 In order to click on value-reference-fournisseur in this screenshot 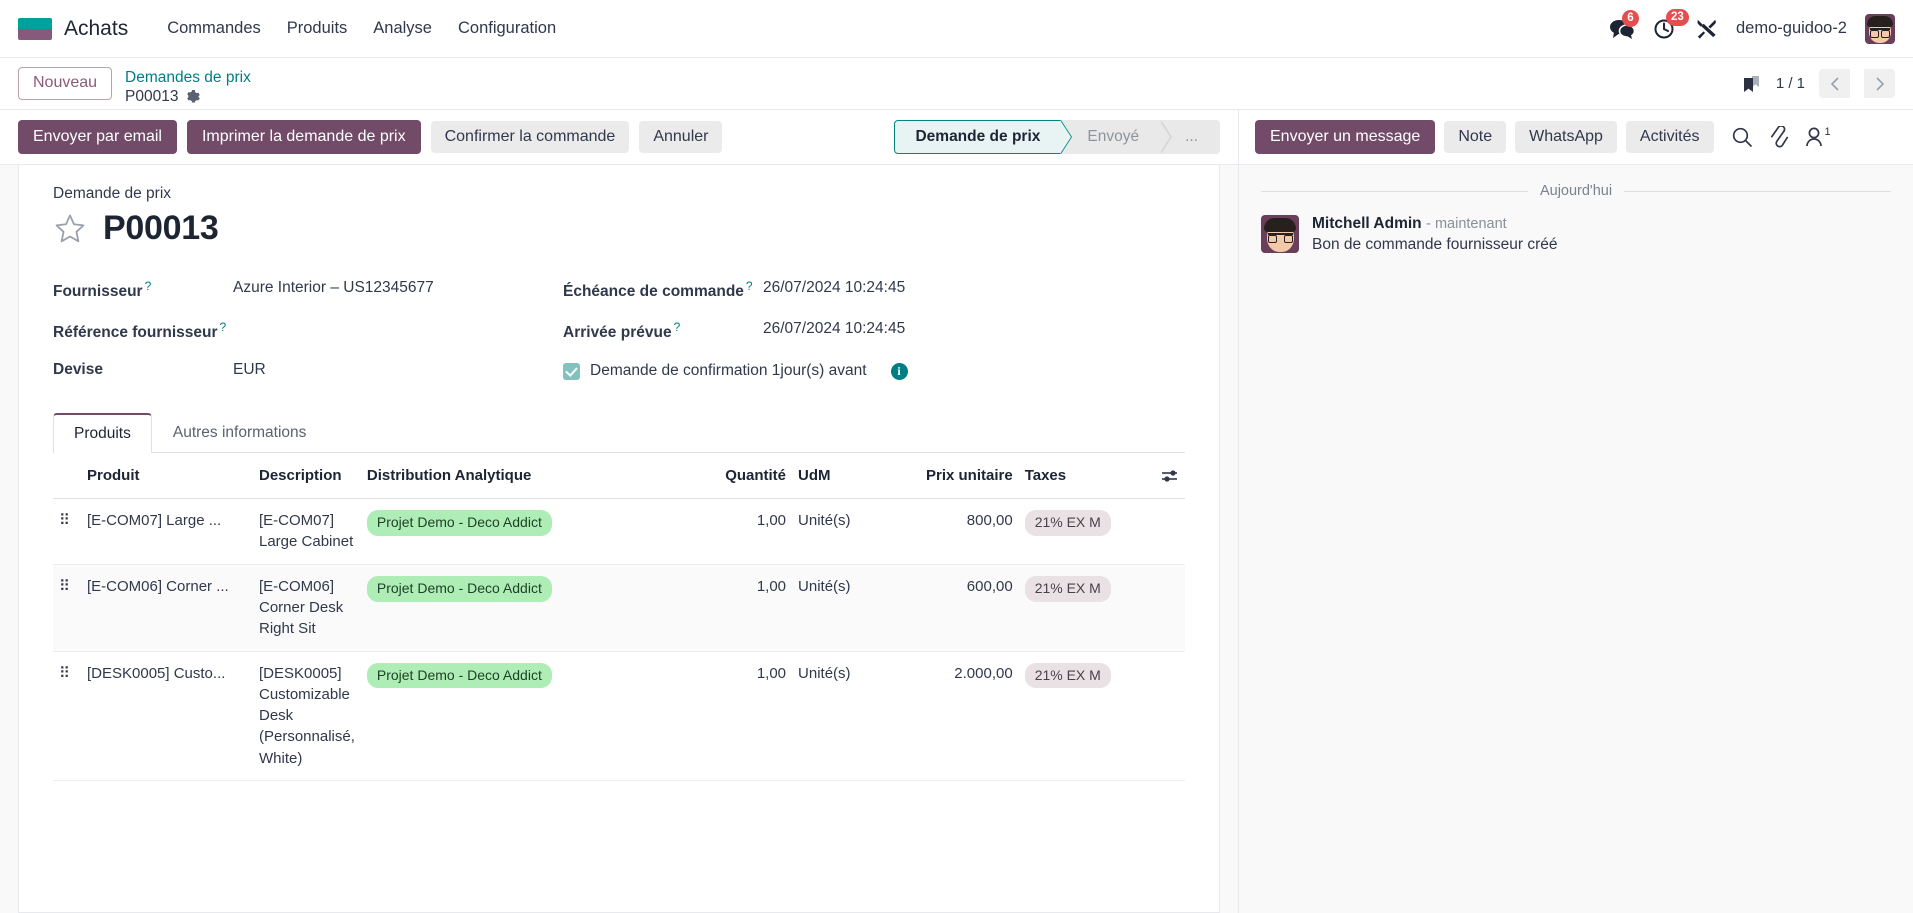, I will do `click(398, 321)`.